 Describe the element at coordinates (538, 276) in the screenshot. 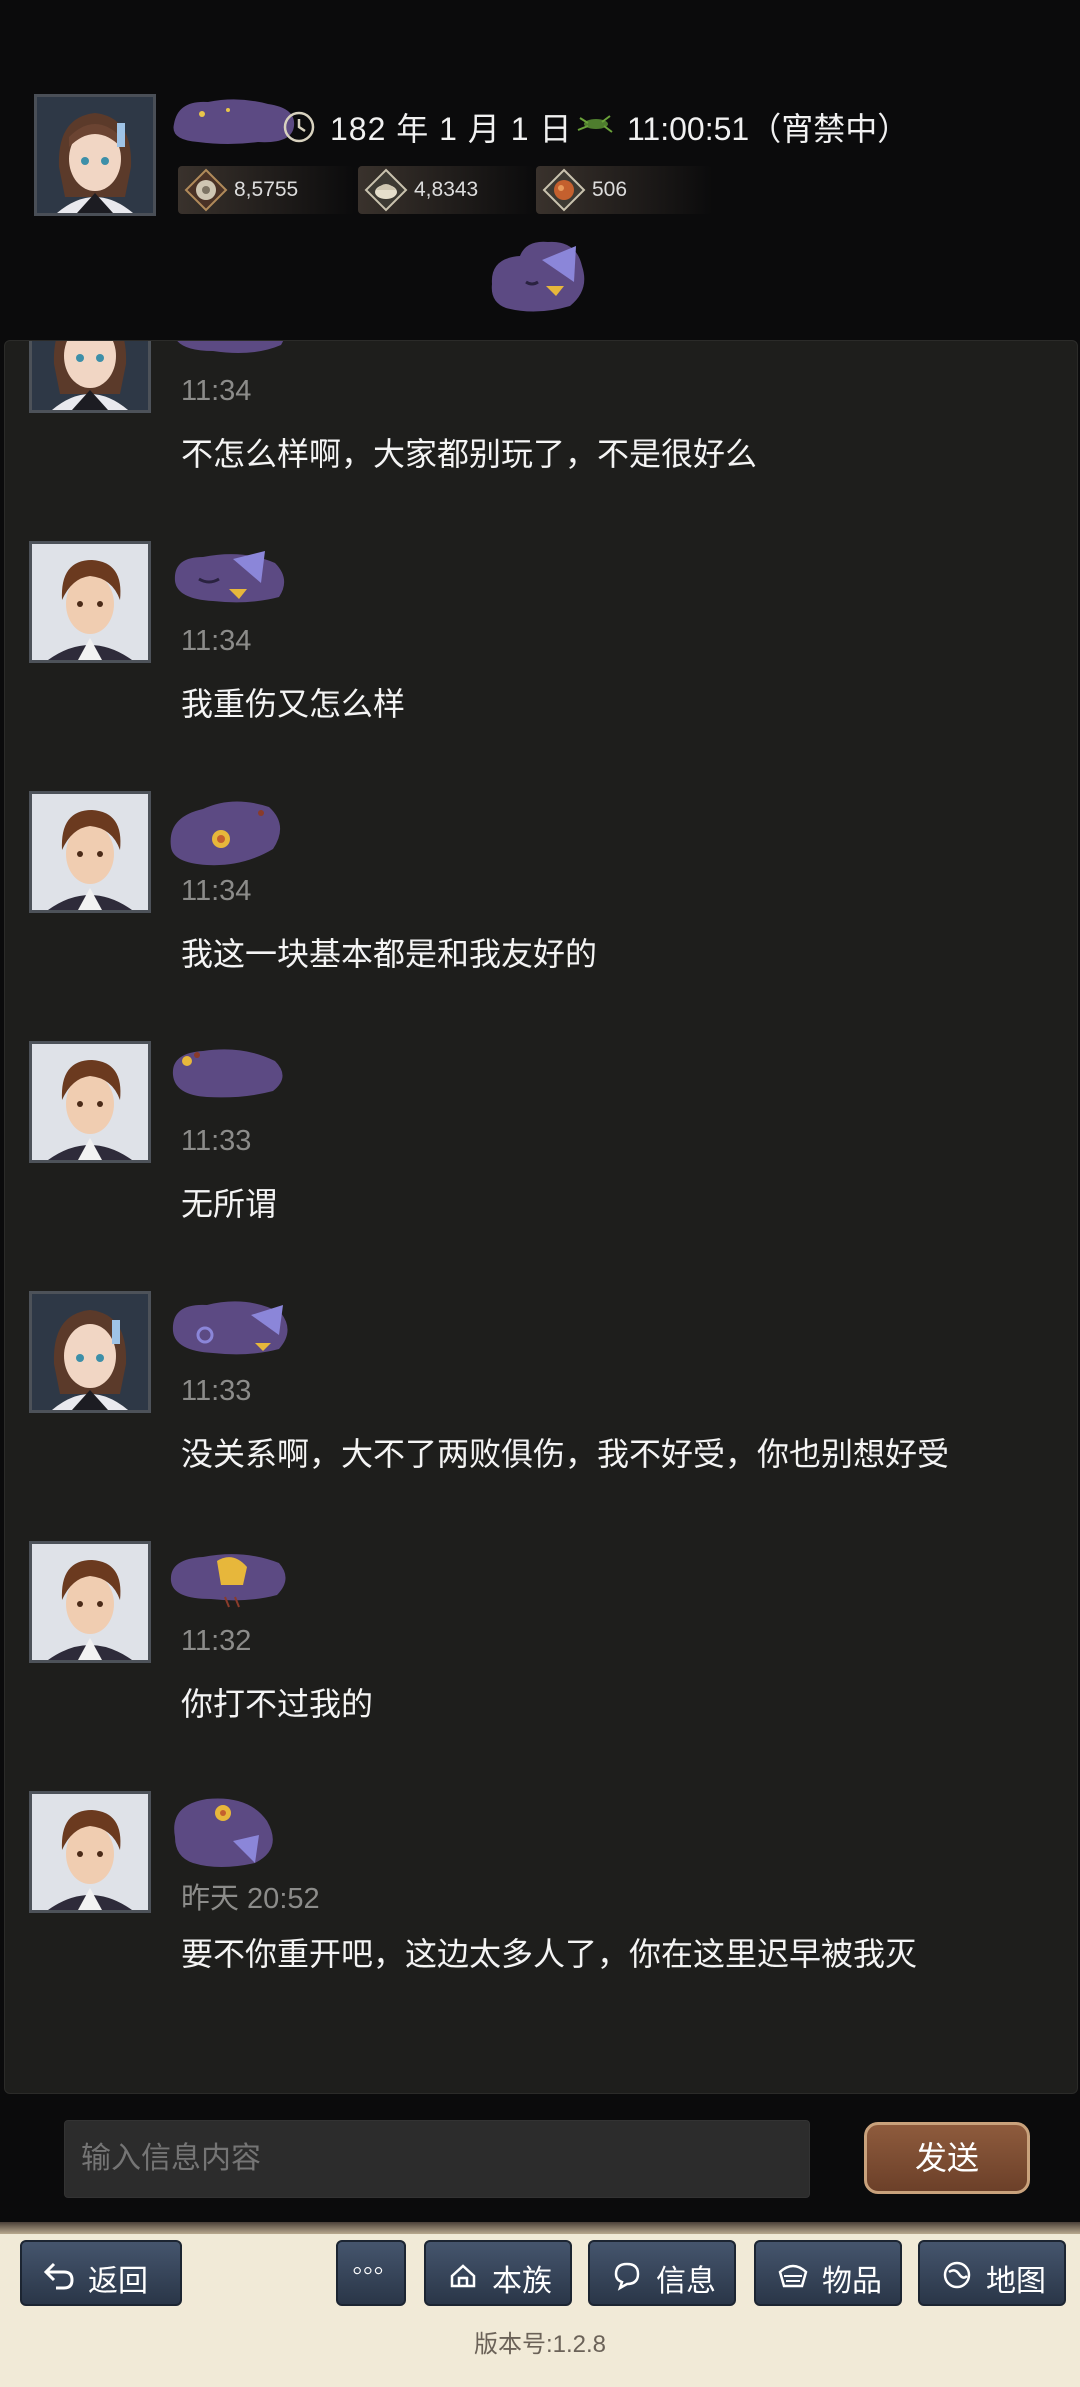

I see `chat-target-censor-blob` at that location.